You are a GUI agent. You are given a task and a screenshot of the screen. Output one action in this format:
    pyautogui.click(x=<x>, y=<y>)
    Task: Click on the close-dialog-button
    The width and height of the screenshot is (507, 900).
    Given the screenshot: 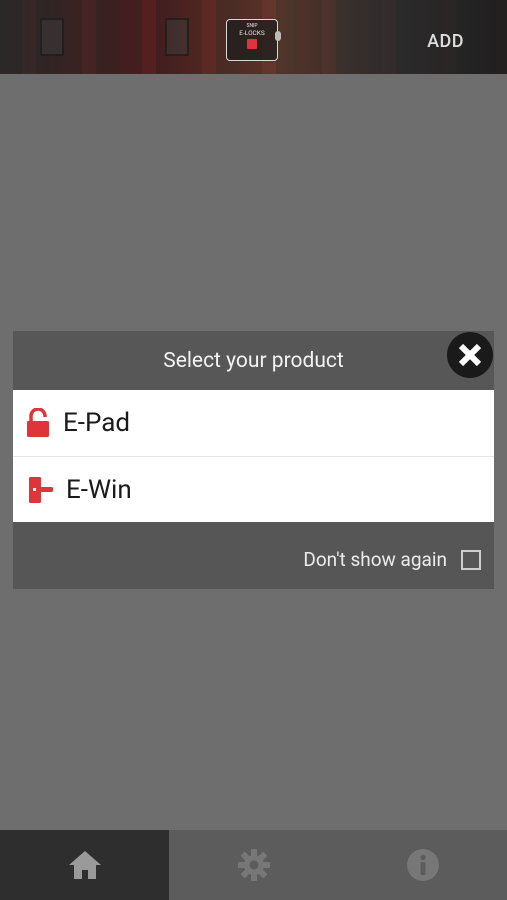 What is the action you would take?
    pyautogui.click(x=470, y=355)
    